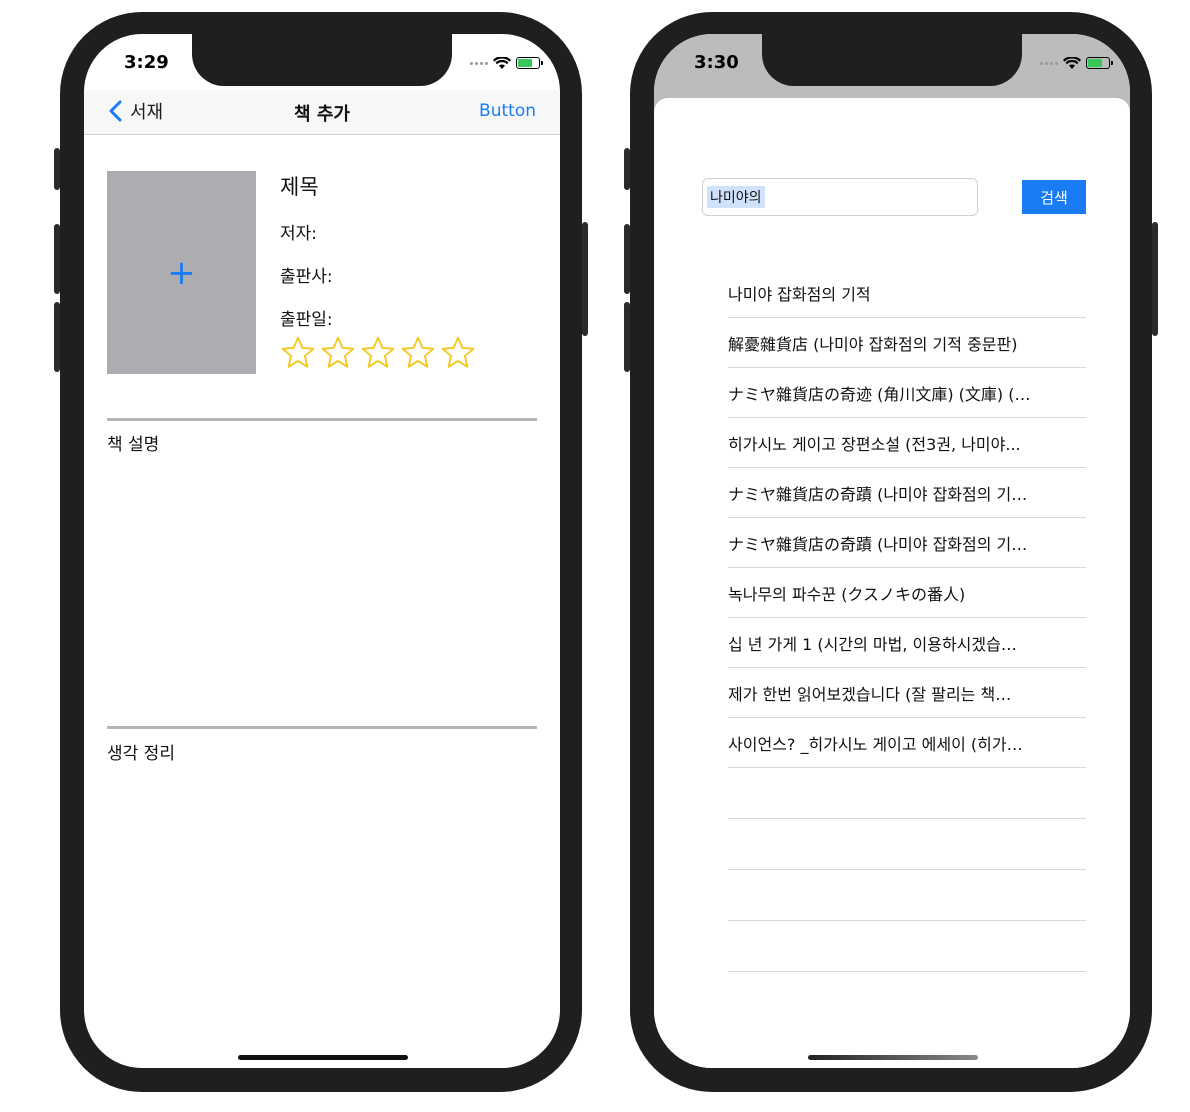  I want to click on search-button: 검색, so click(1054, 197).